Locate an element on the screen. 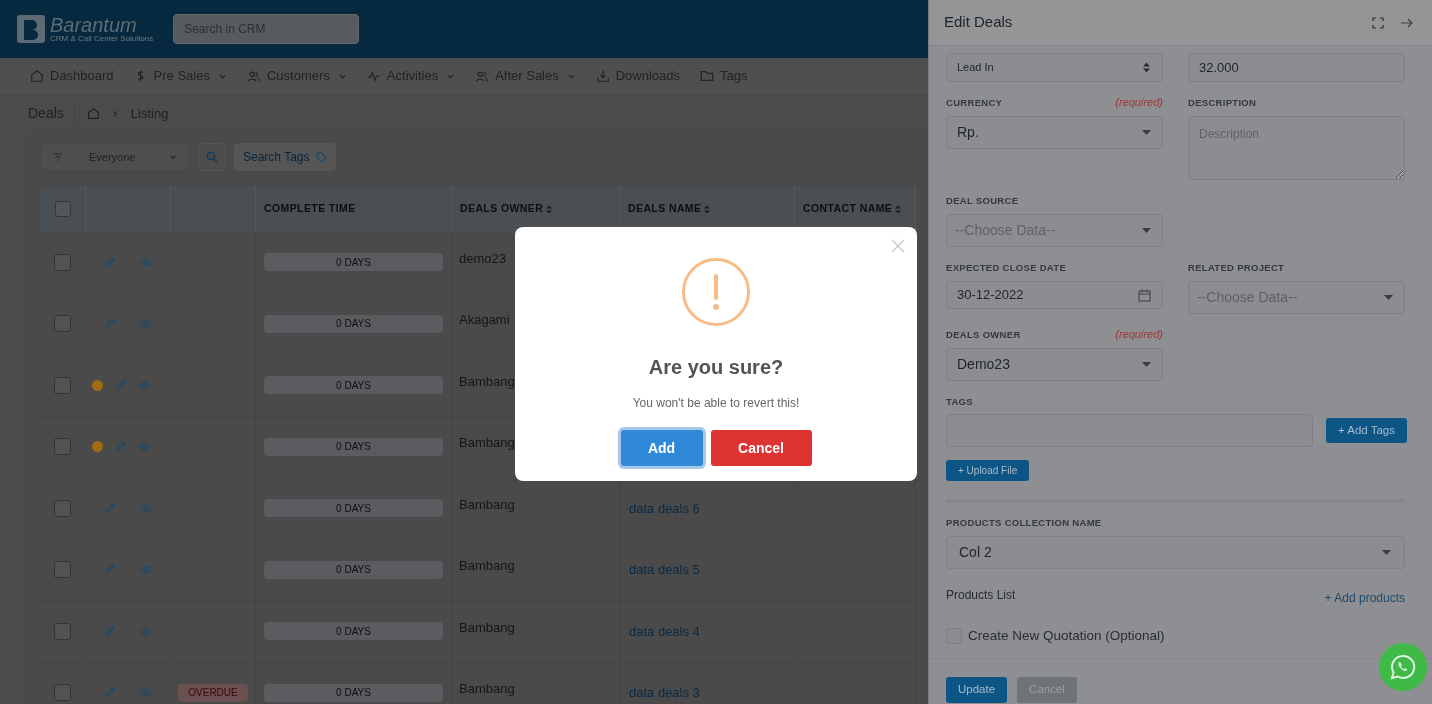 This screenshot has height=704, width=1432. chevron-right-icon is located at coordinates (115, 113).